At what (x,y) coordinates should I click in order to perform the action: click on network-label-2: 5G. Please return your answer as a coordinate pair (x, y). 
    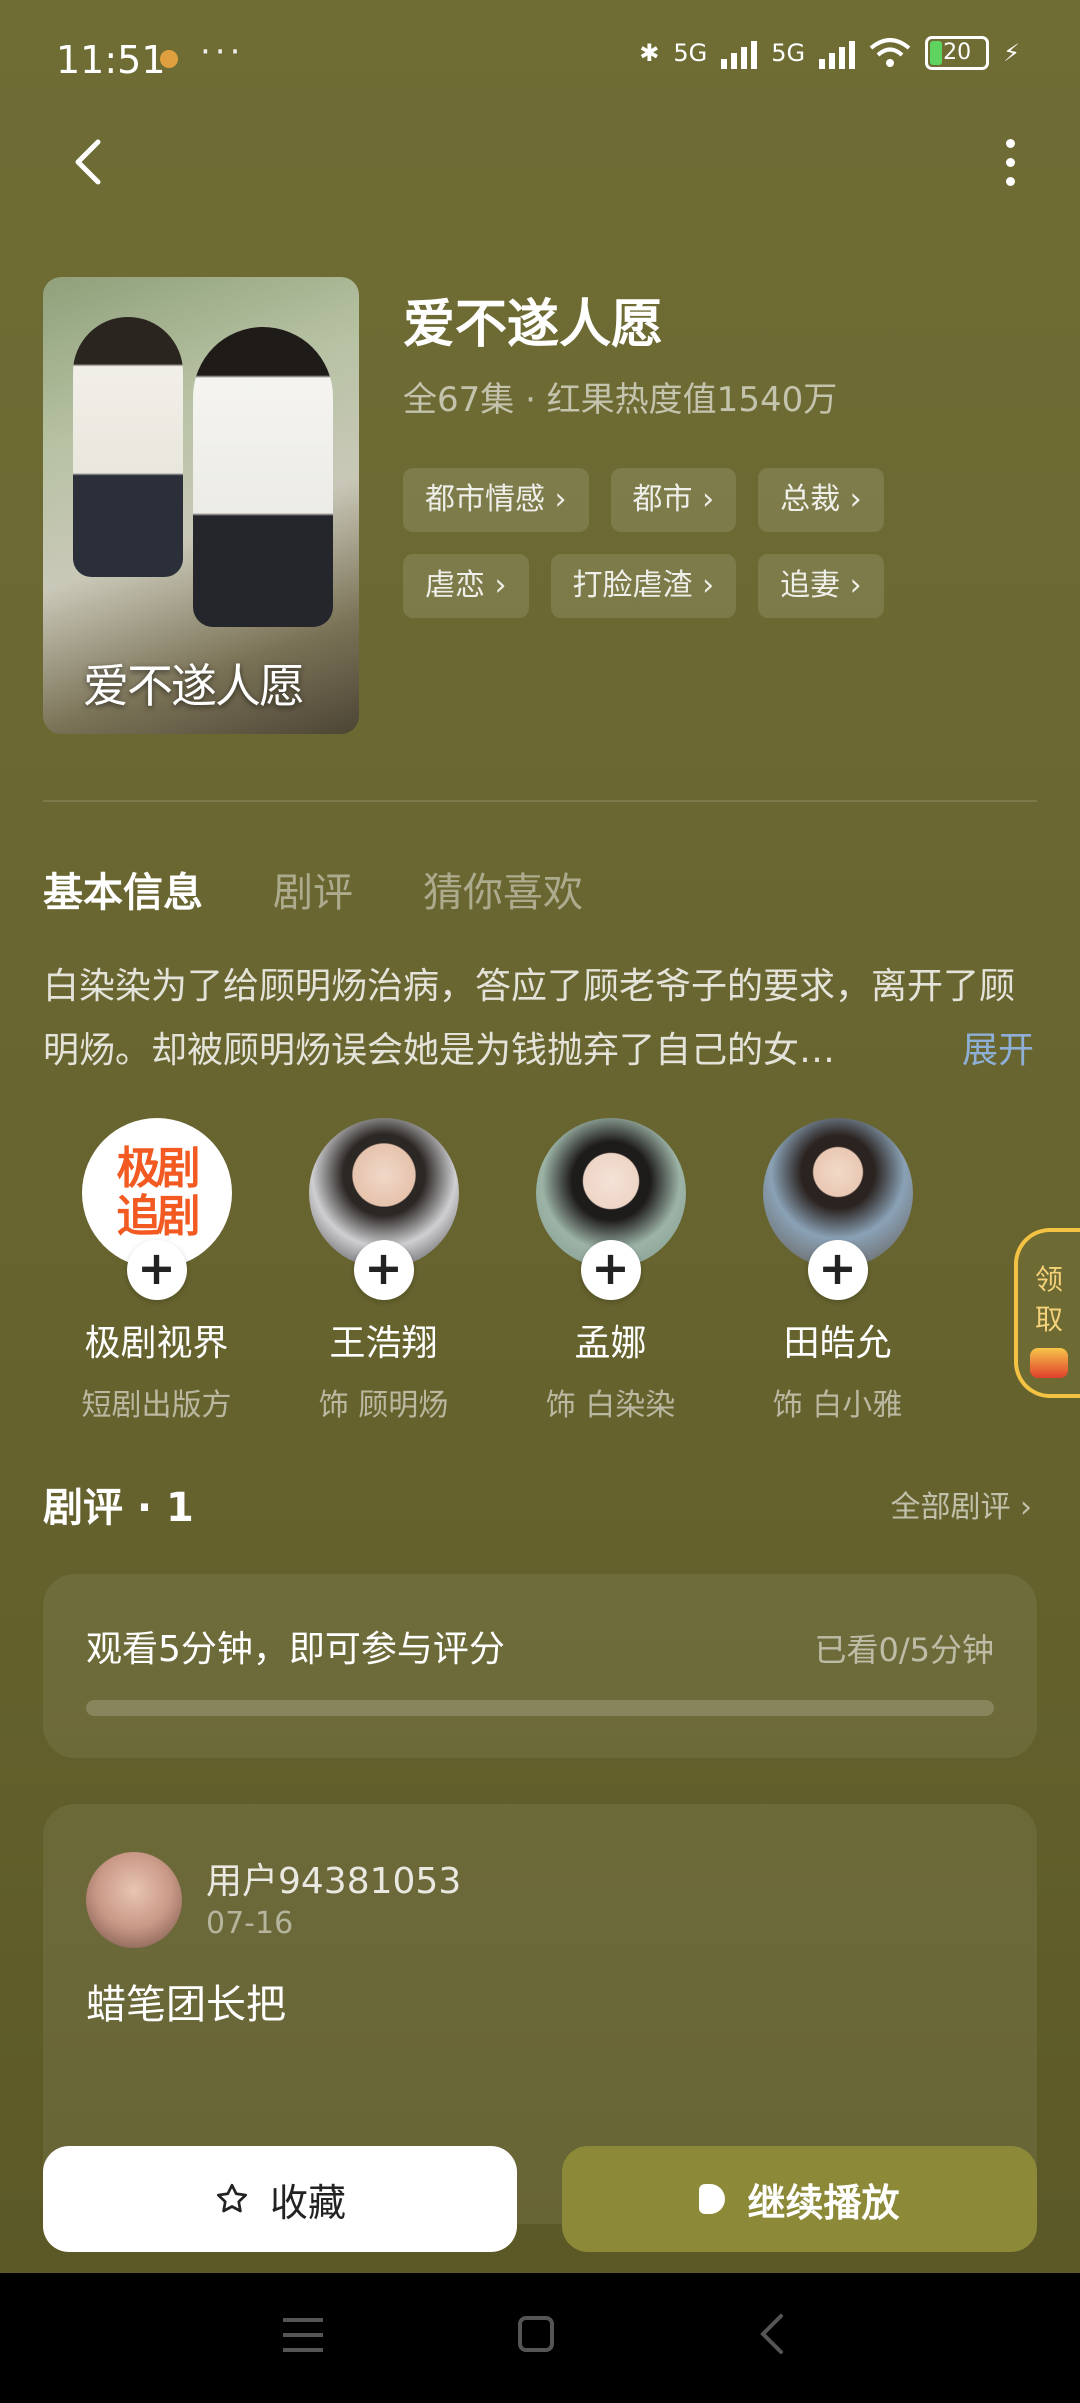
    Looking at the image, I should click on (788, 53).